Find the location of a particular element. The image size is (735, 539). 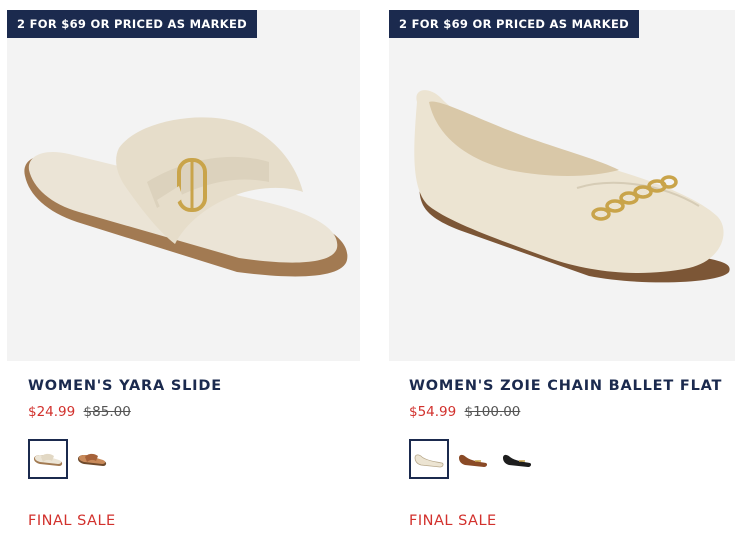

original-price: $85.00 is located at coordinates (107, 412).